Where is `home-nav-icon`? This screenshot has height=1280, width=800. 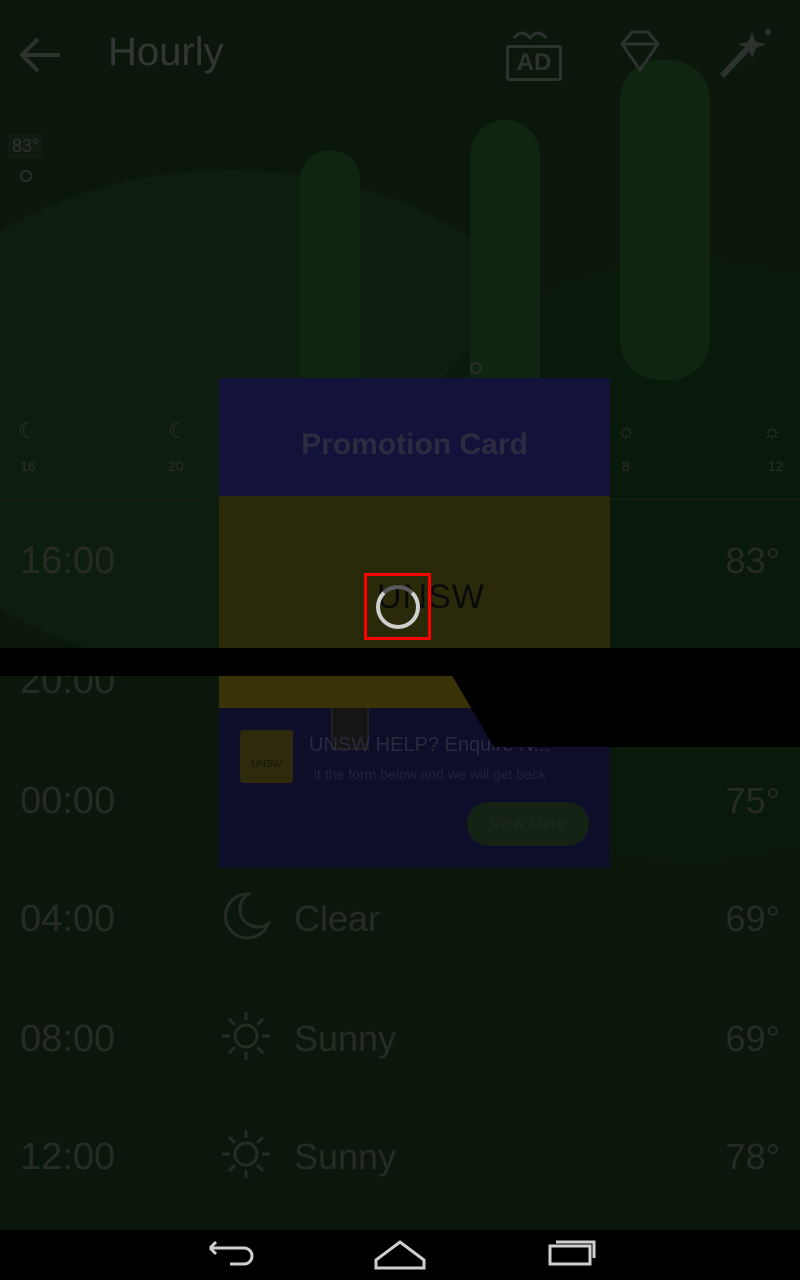
home-nav-icon is located at coordinates (400, 1255).